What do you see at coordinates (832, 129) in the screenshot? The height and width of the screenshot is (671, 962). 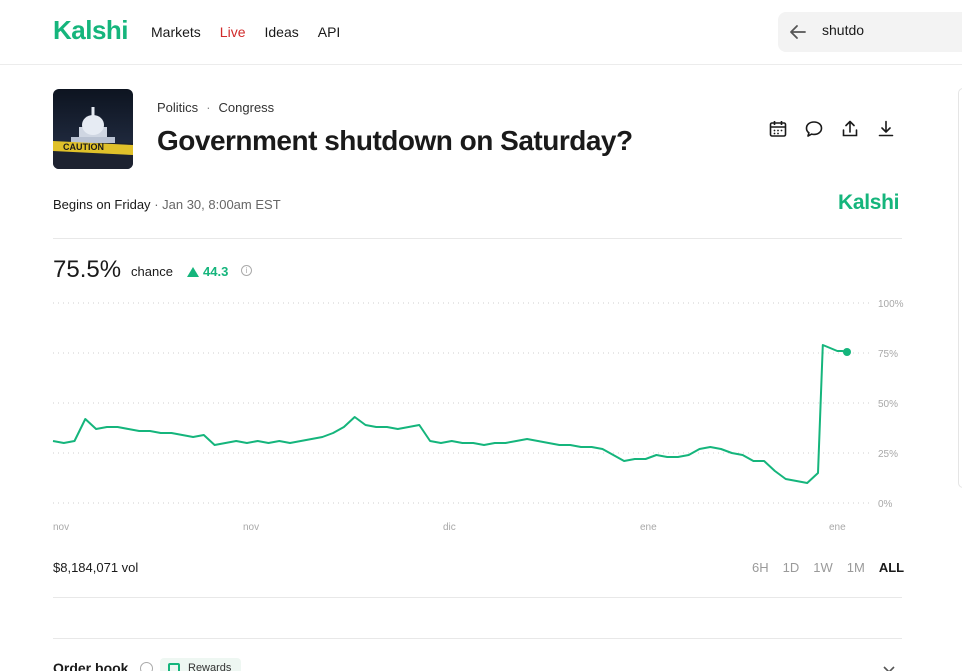 I see `market-actions` at bounding box center [832, 129].